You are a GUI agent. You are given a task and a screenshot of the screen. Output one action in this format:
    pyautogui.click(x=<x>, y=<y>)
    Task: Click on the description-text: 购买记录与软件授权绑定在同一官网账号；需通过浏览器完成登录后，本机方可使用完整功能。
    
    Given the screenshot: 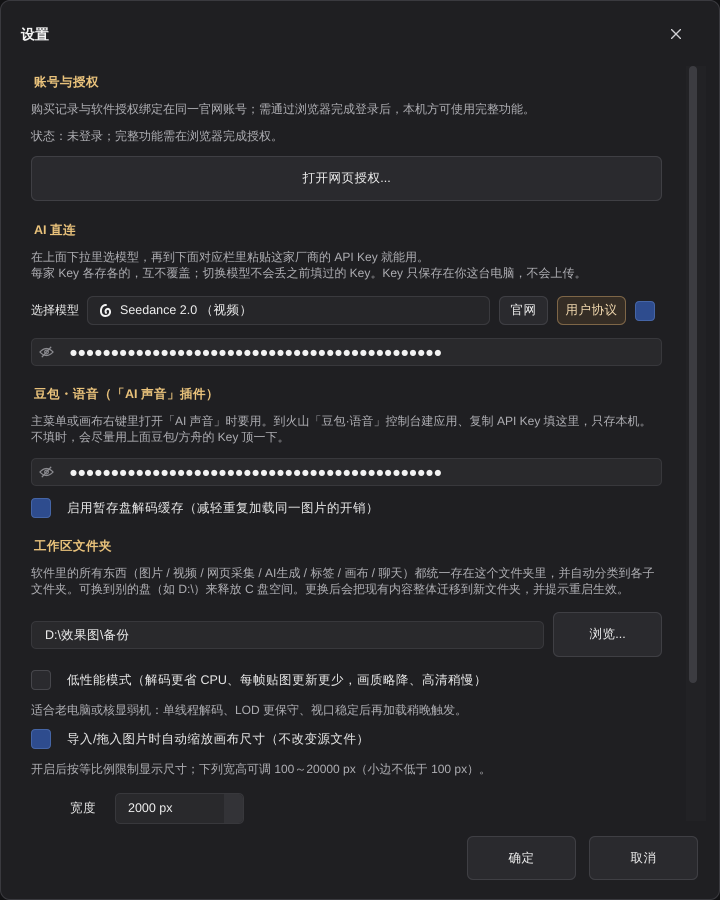 What is the action you would take?
    pyautogui.click(x=283, y=109)
    